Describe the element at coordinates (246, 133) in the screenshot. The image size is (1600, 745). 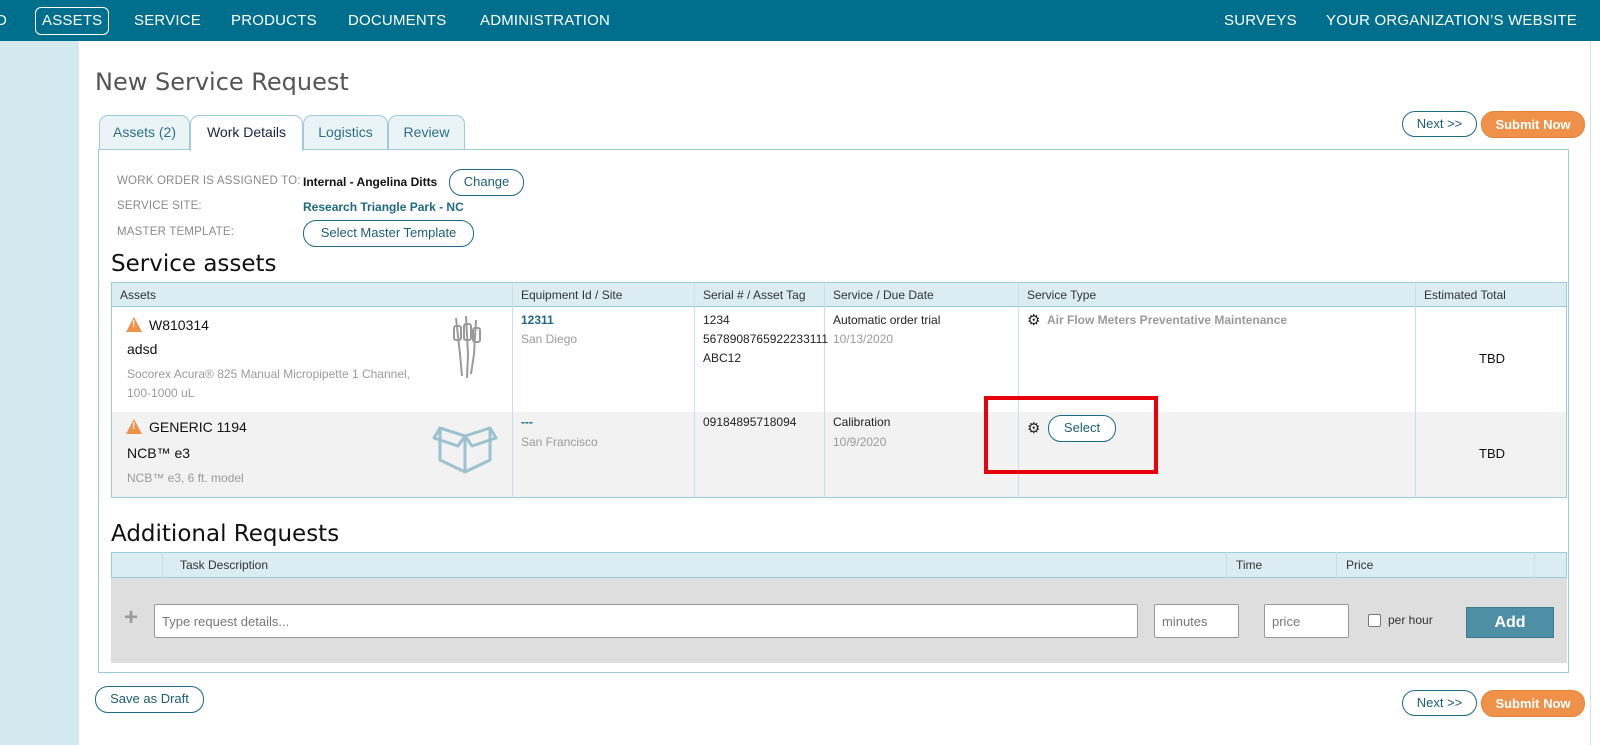
I see `tab-work-details: Work Details` at that location.